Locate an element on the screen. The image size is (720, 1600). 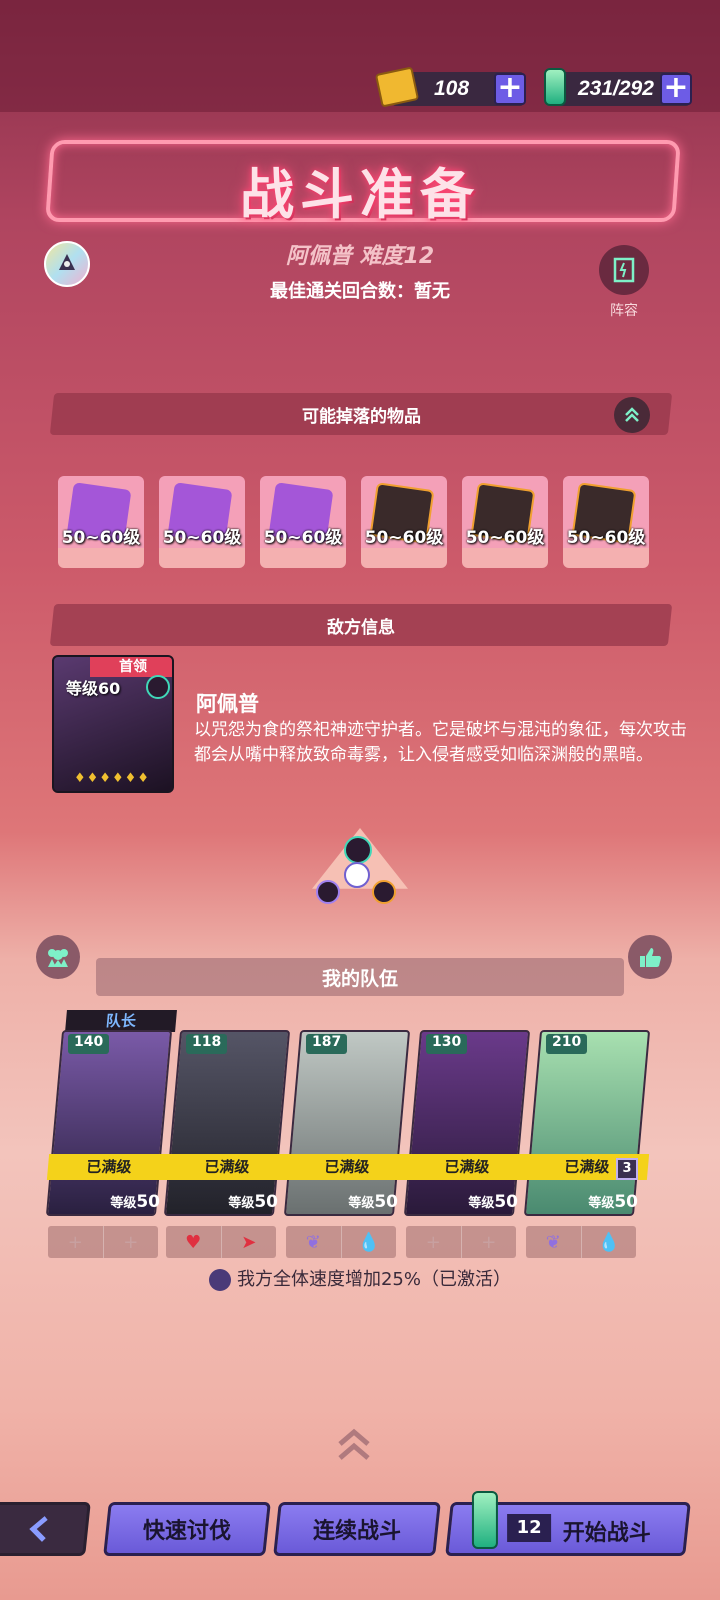
star-rating-icon: ♦♦♦♦♦♦ is located at coordinates (112, 778).